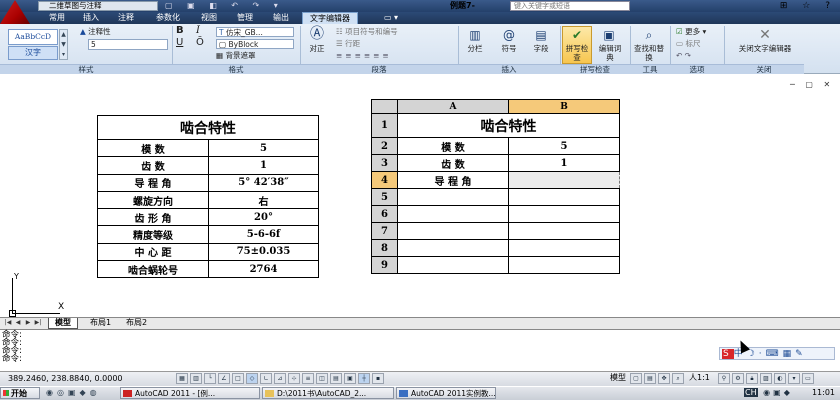 This screenshot has height=400, width=840. Describe the element at coordinates (808, 378) in the screenshot. I see `clean-screen-icon: ▭` at that location.